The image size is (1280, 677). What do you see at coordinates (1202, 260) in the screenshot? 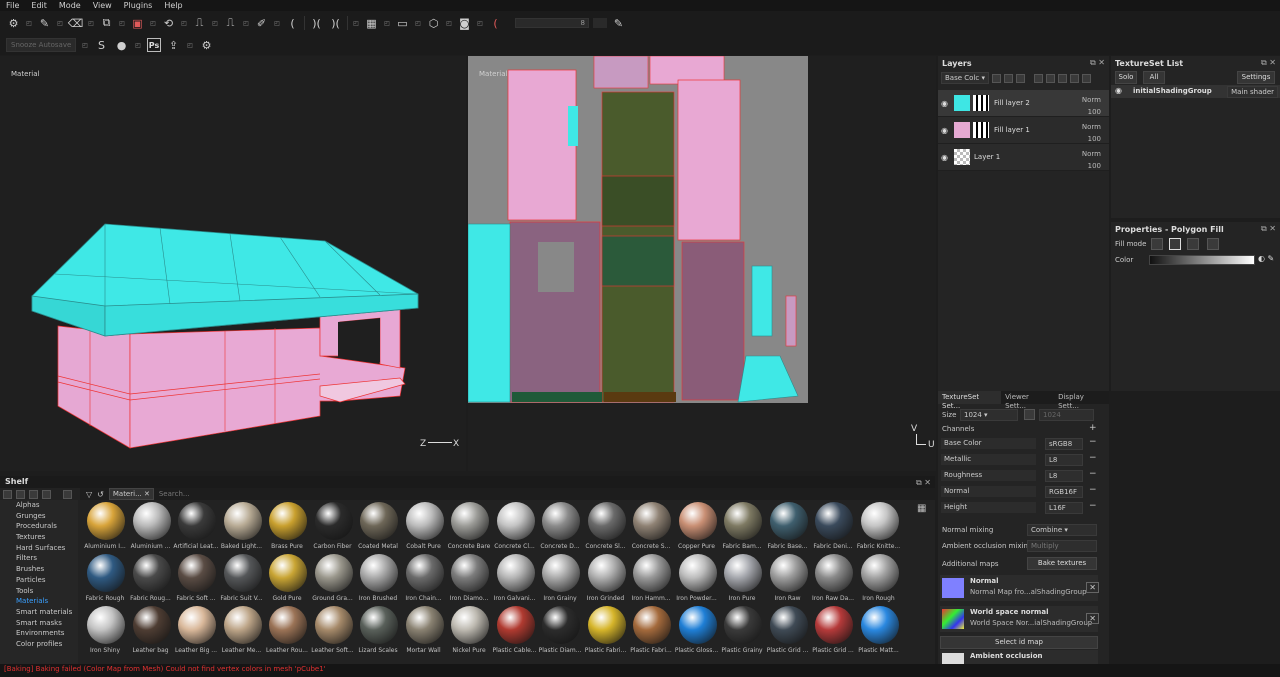
I see `color-gradient-slider` at bounding box center [1202, 260].